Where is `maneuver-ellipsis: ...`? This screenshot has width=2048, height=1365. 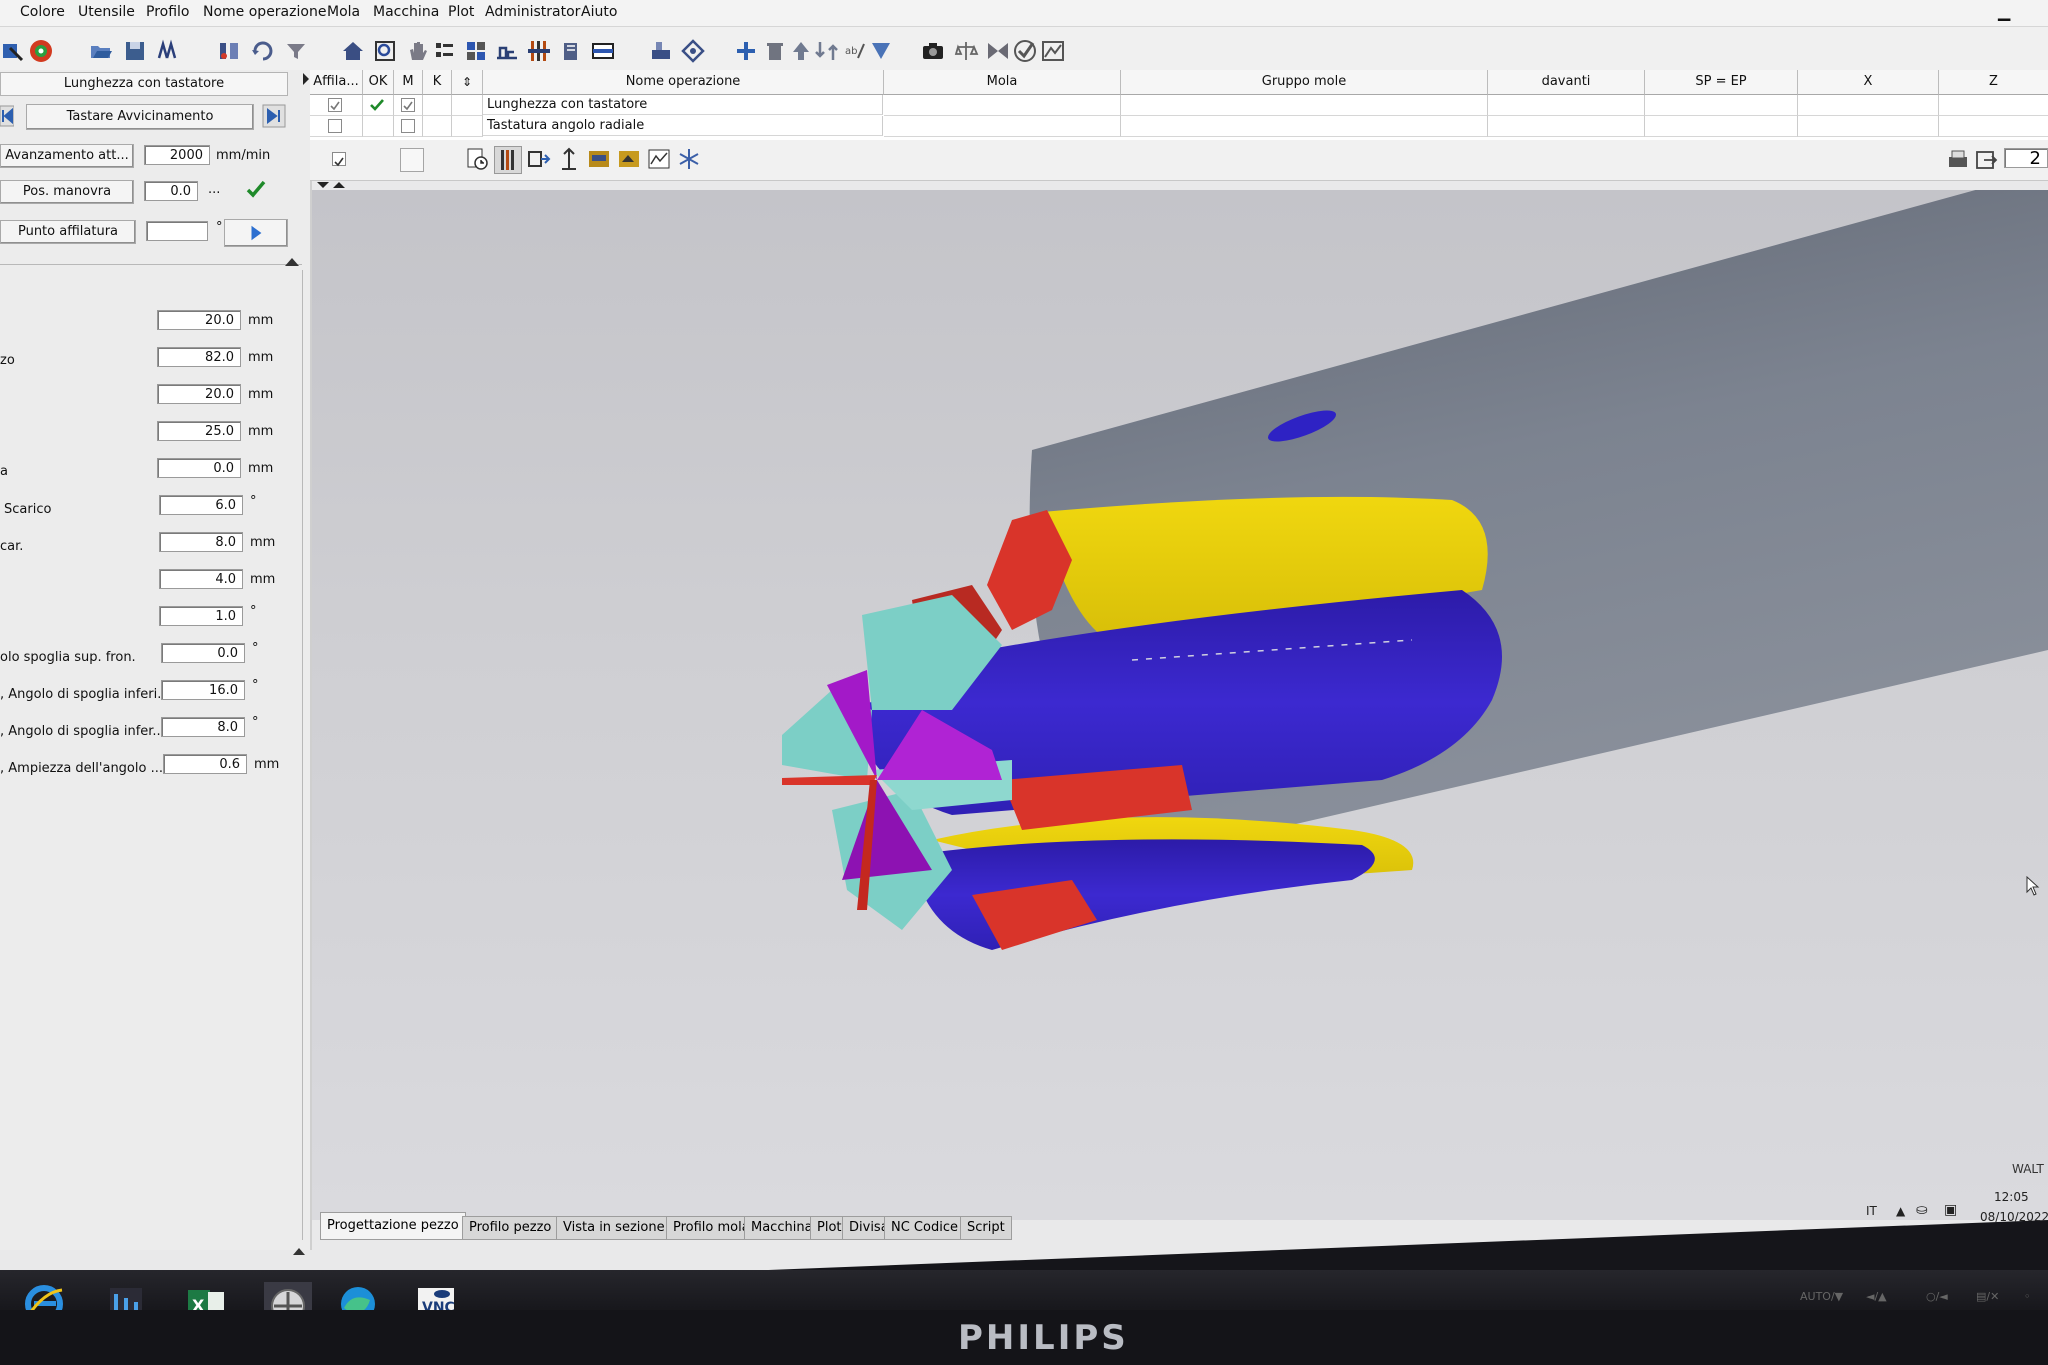
maneuver-ellipsis: ... is located at coordinates (214, 189).